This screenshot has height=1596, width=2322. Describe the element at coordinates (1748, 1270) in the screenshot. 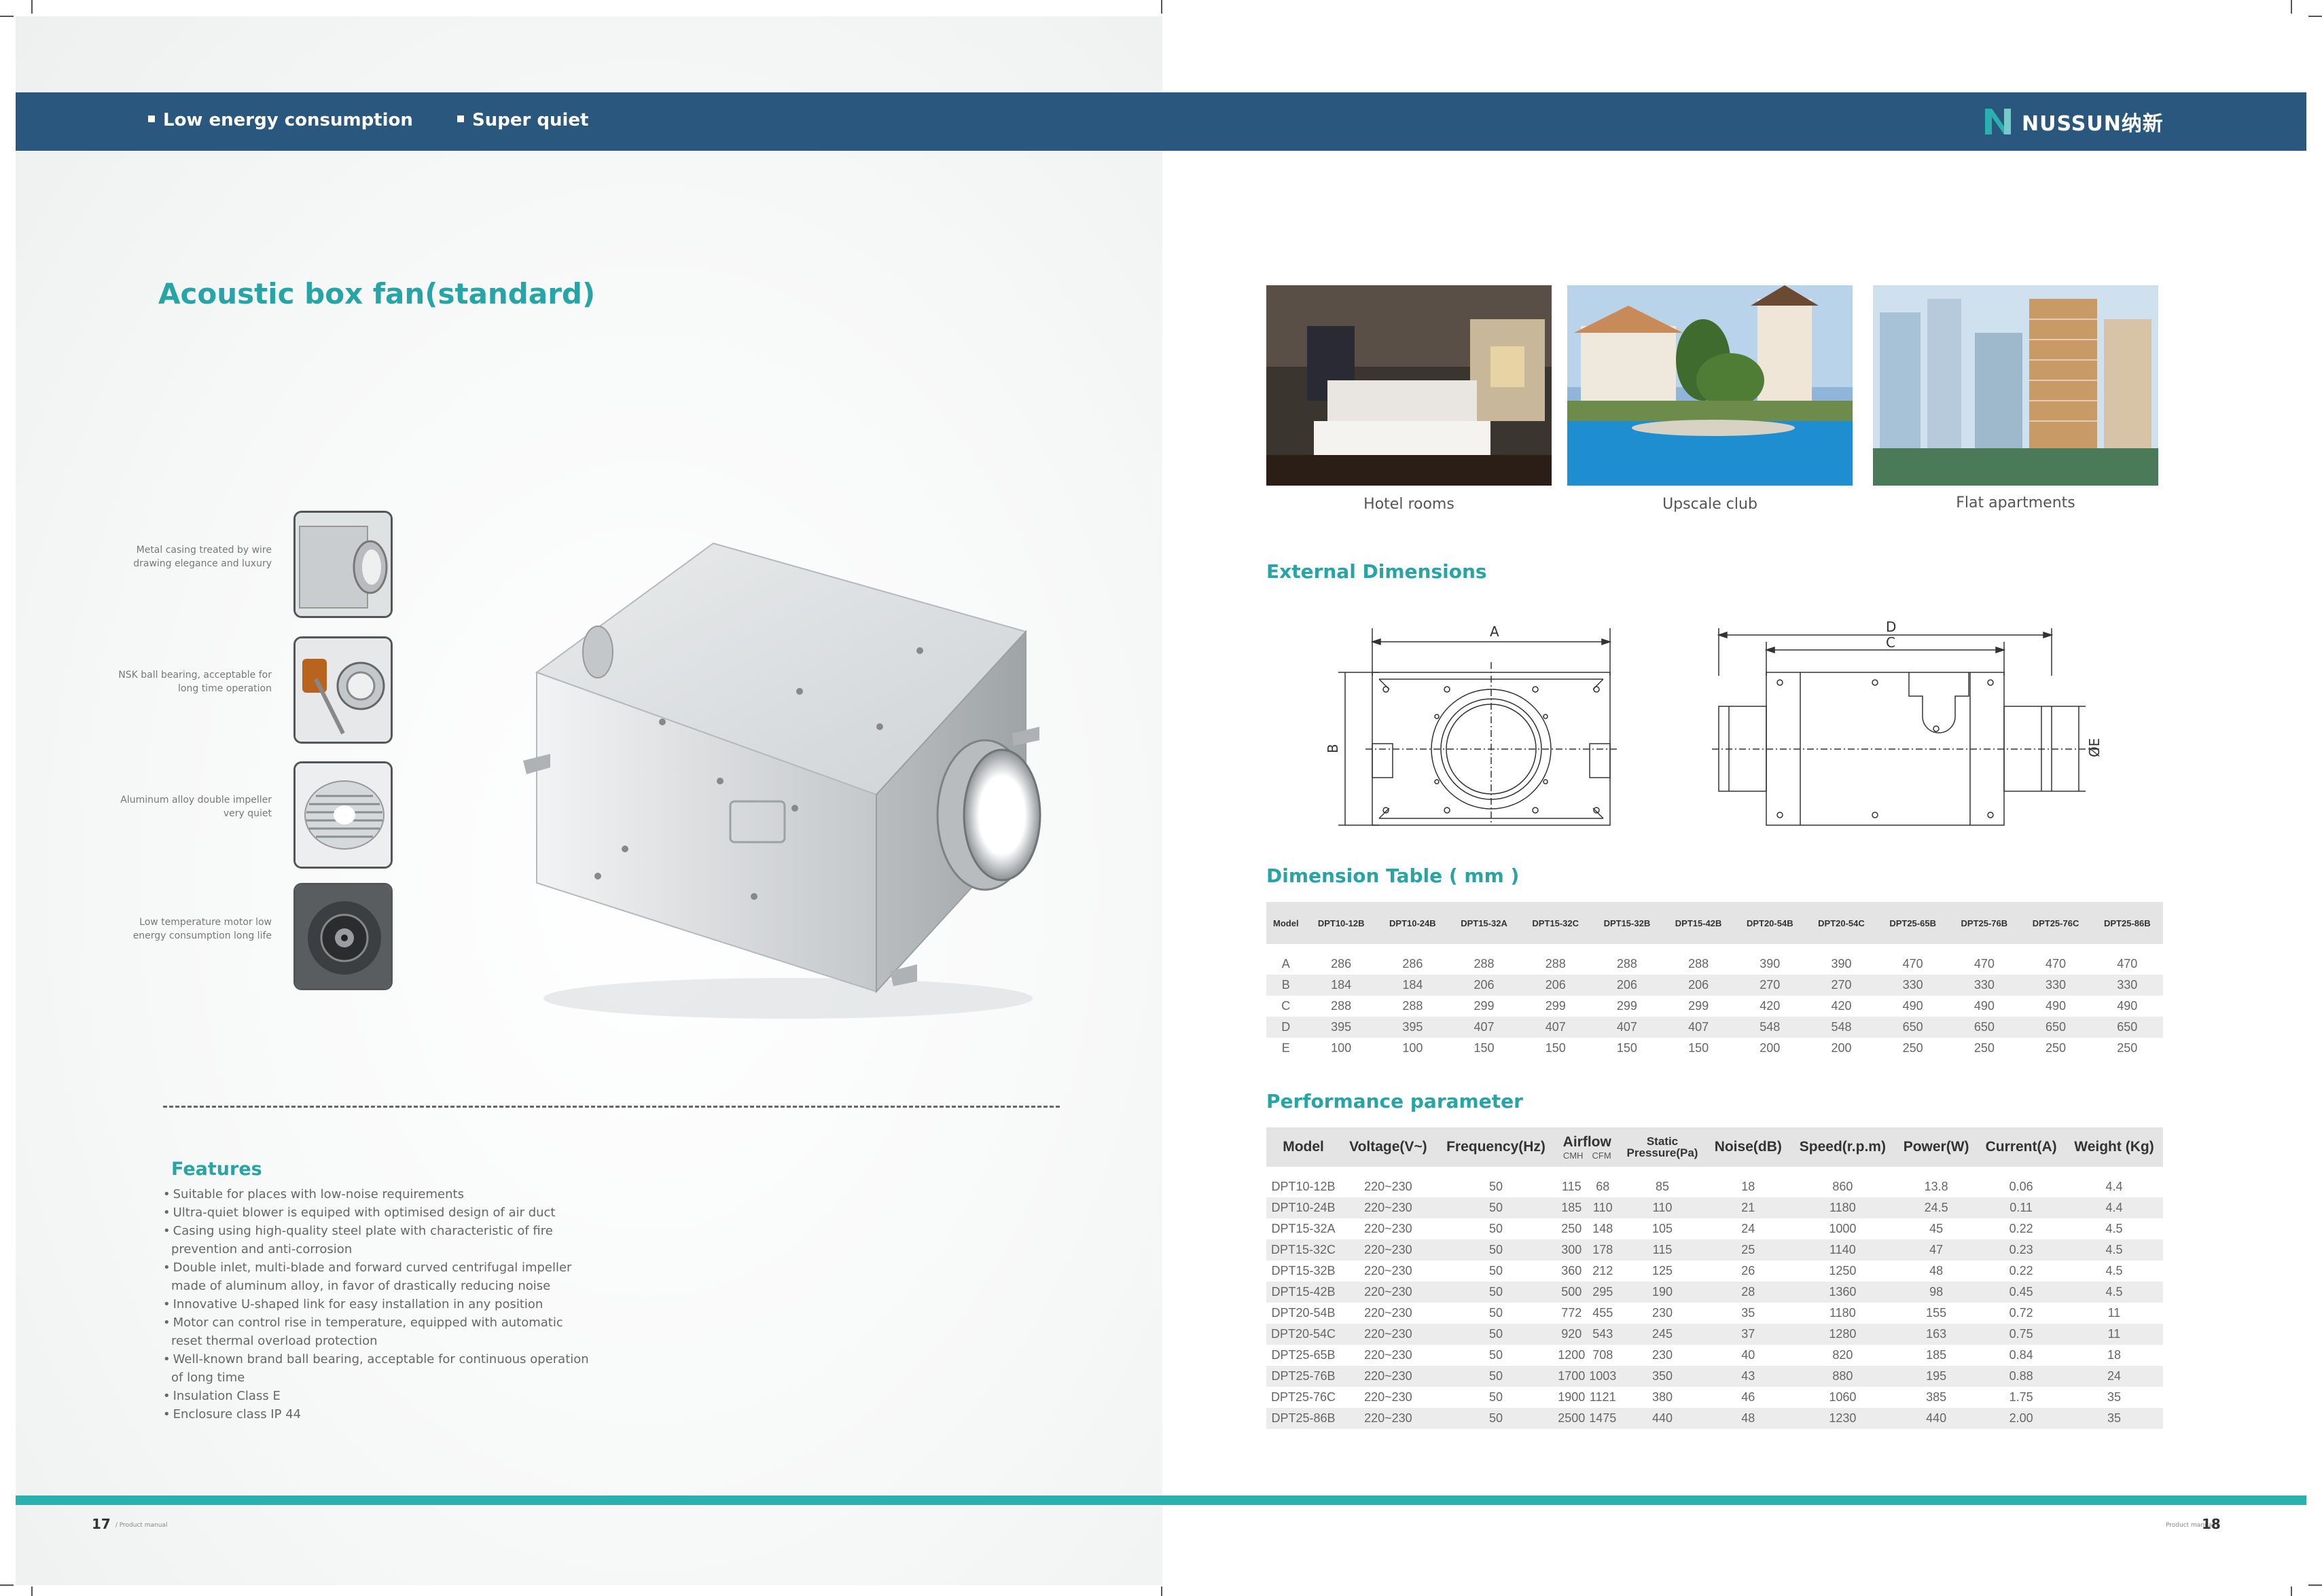

I see `table-cell: 26` at that location.